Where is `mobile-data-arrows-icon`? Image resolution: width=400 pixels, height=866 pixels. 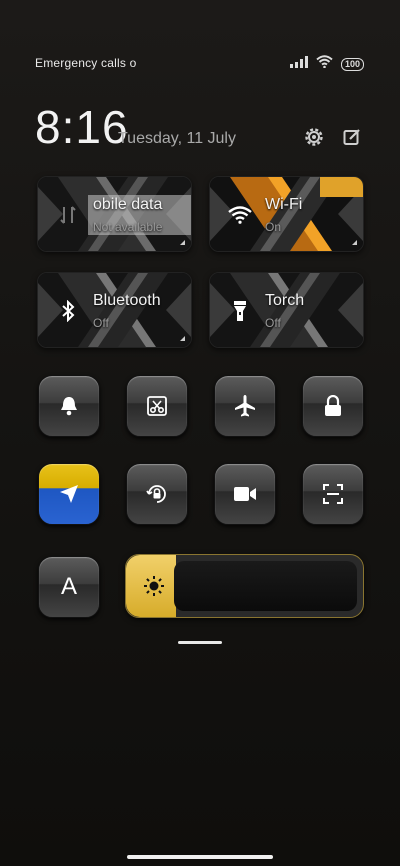 mobile-data-arrows-icon is located at coordinates (68, 215).